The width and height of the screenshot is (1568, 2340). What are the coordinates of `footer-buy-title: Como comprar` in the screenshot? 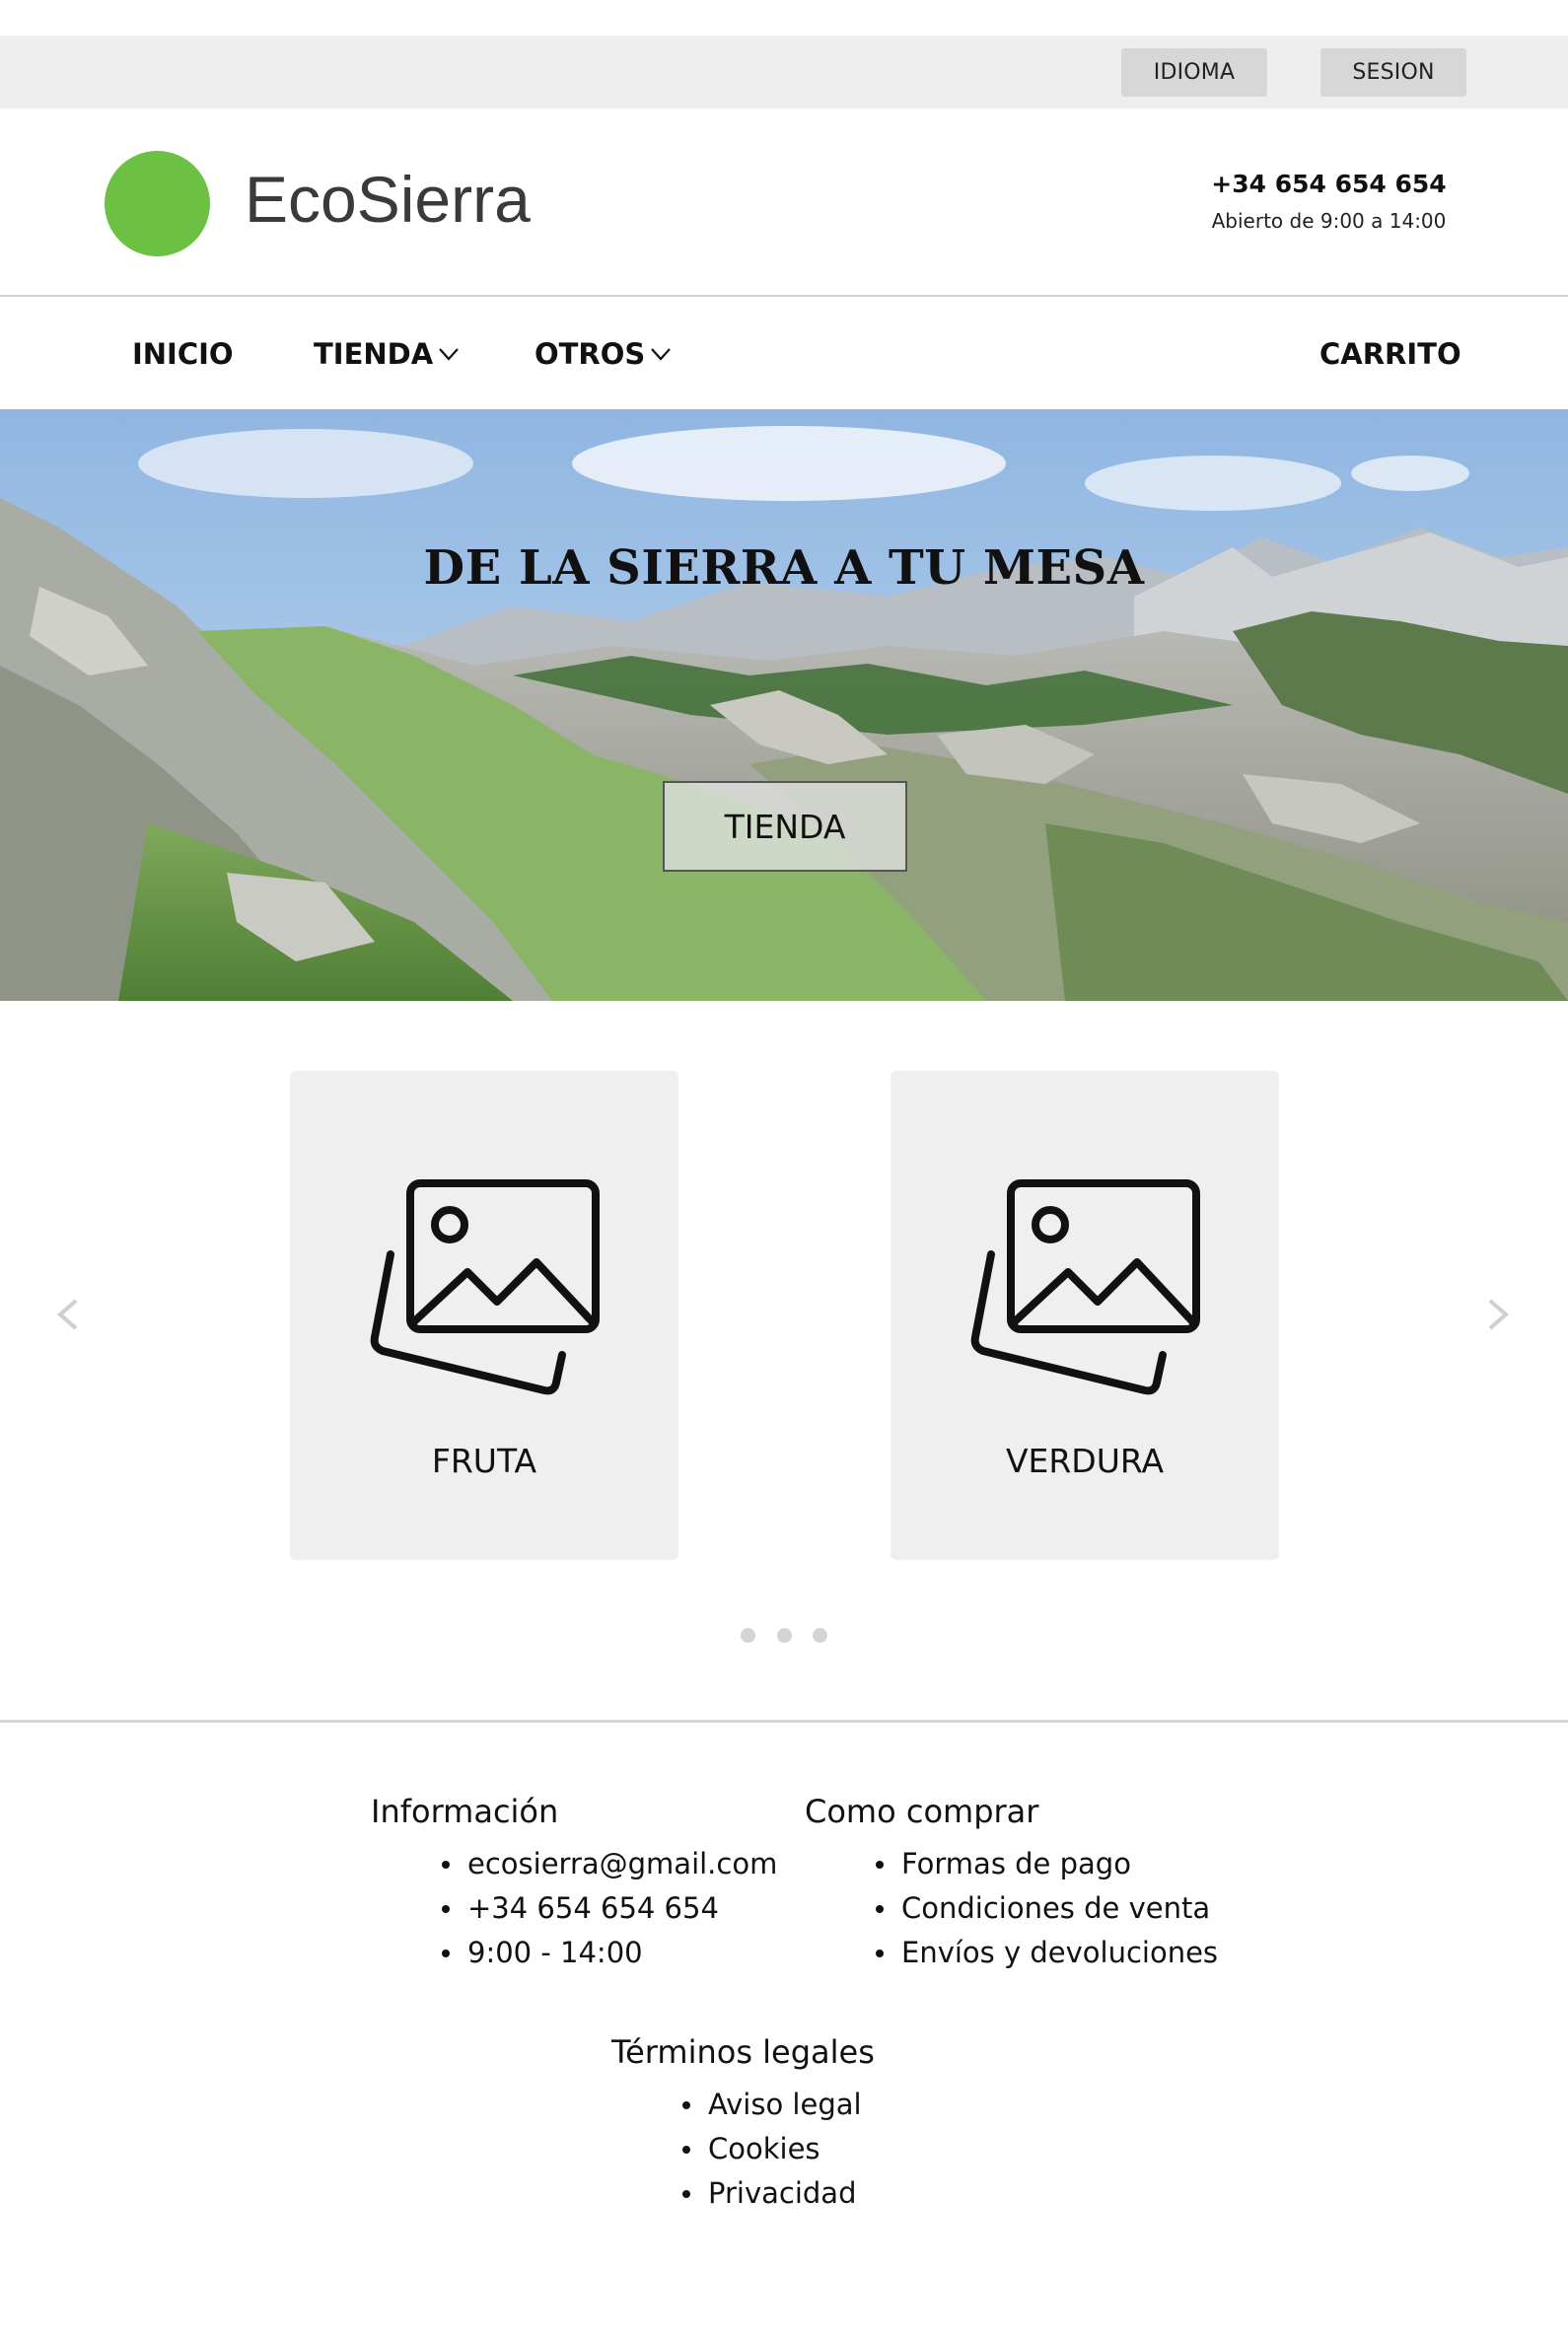 It's located at (922, 1811).